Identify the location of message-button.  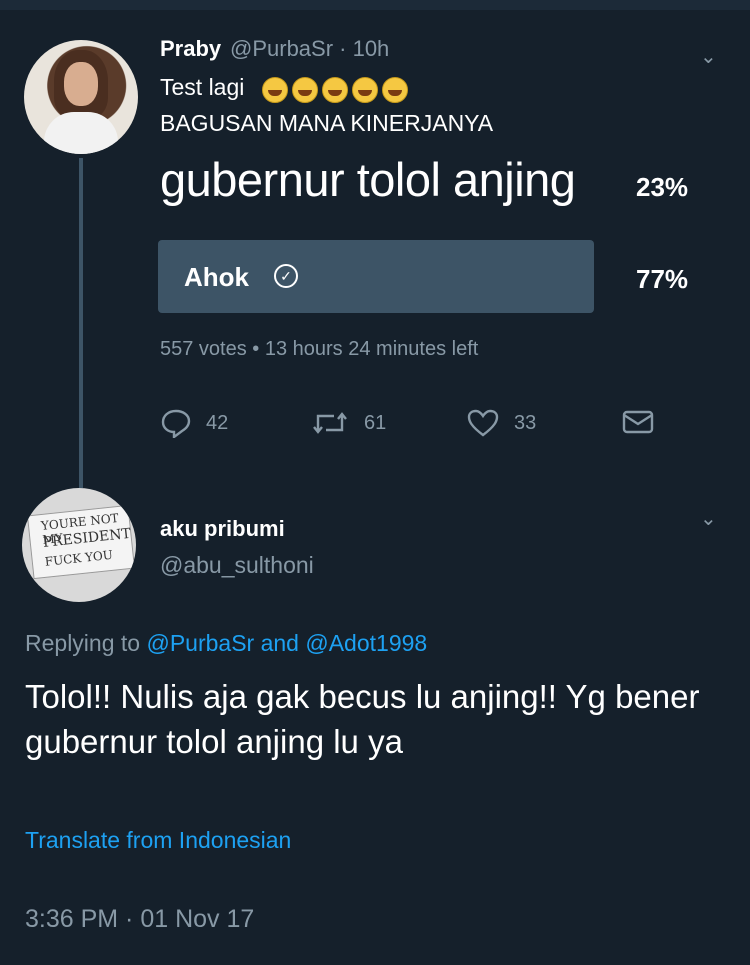
(645, 422).